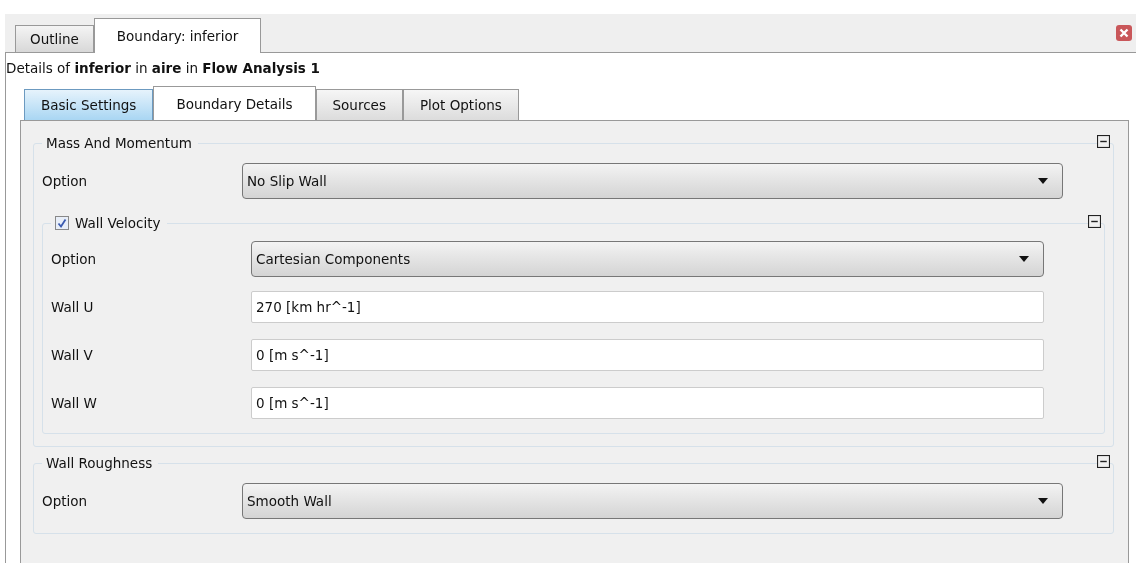 Image resolution: width=1136 pixels, height=563 pixels. Describe the element at coordinates (652, 181) in the screenshot. I see `dropdown: No Slip Wall` at that location.